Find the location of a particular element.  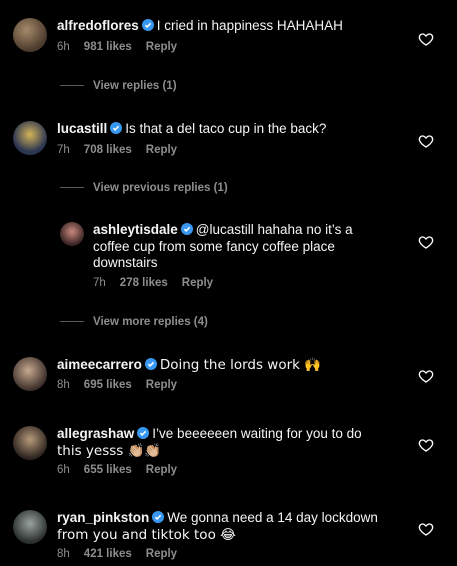

likes-count: 695 likes is located at coordinates (108, 385).